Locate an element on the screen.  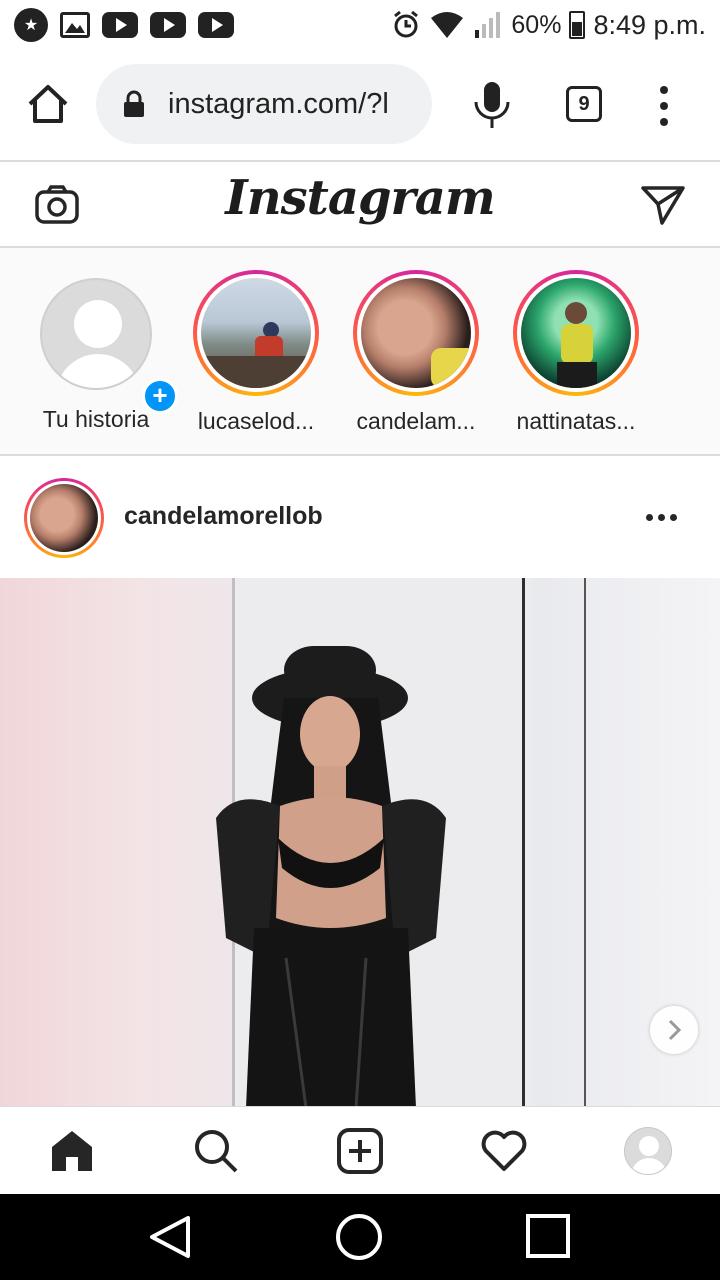
status-bar: ★ 60% 8:49 p.m. is located at coordinates (360, 25).